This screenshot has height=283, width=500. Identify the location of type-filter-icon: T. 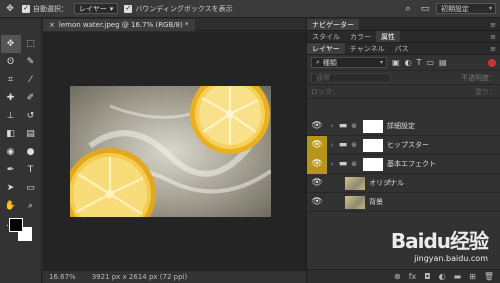
(419, 62).